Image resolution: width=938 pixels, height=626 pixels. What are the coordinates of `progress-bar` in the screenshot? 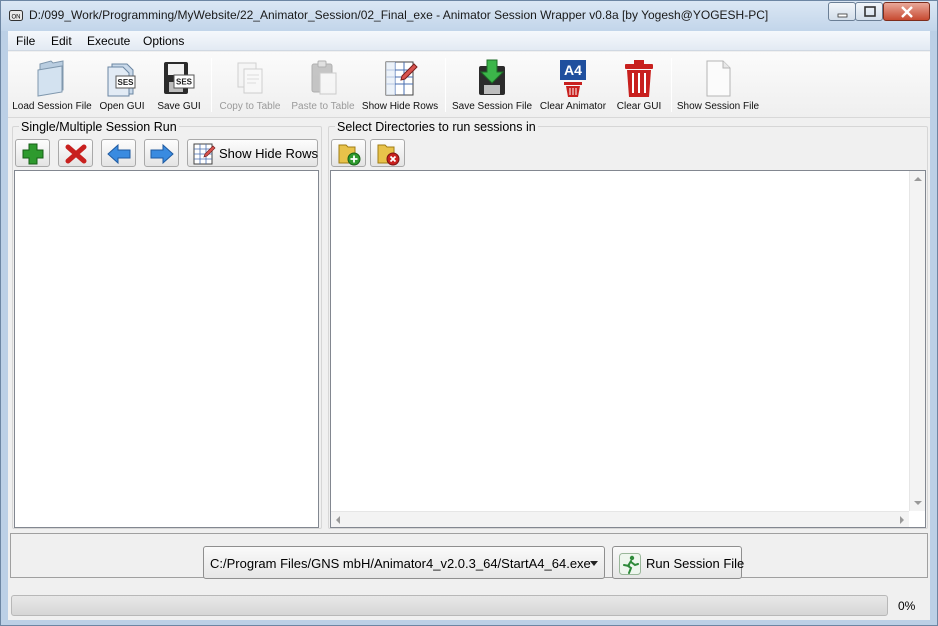 It's located at (449, 605).